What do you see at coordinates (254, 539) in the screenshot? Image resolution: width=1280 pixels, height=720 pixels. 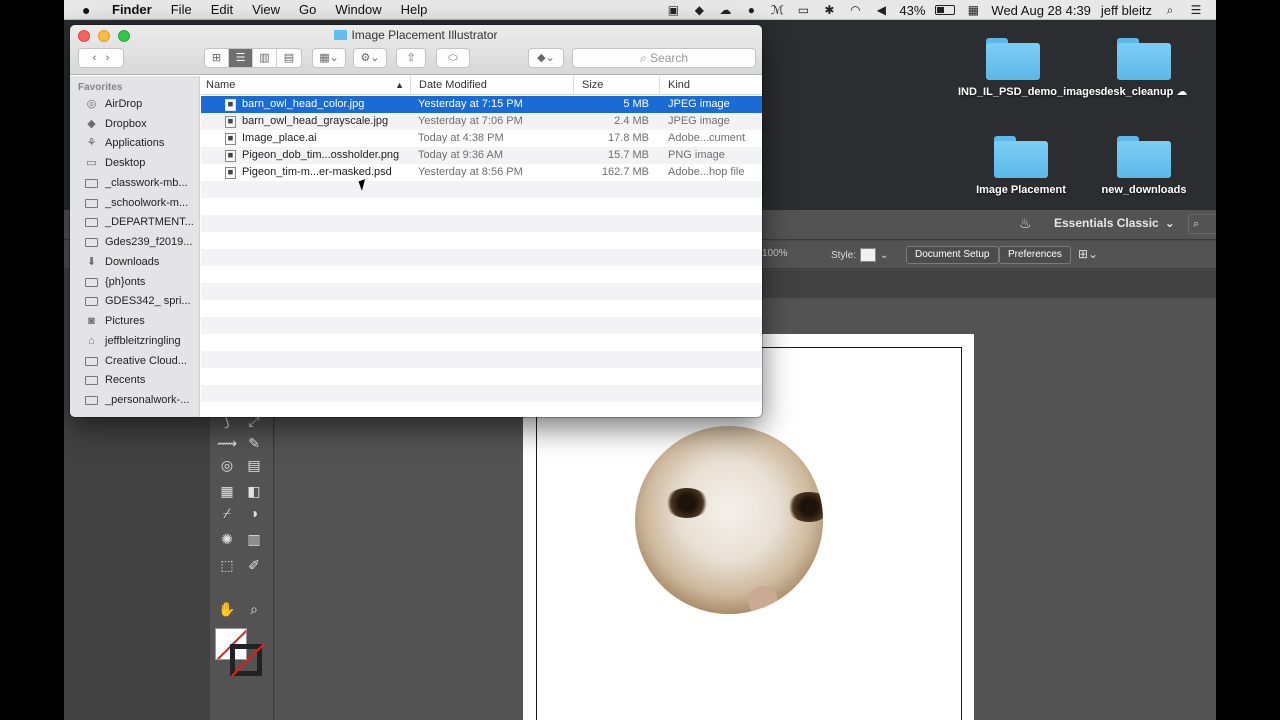 I see `graph-tool-icon: ▥` at bounding box center [254, 539].